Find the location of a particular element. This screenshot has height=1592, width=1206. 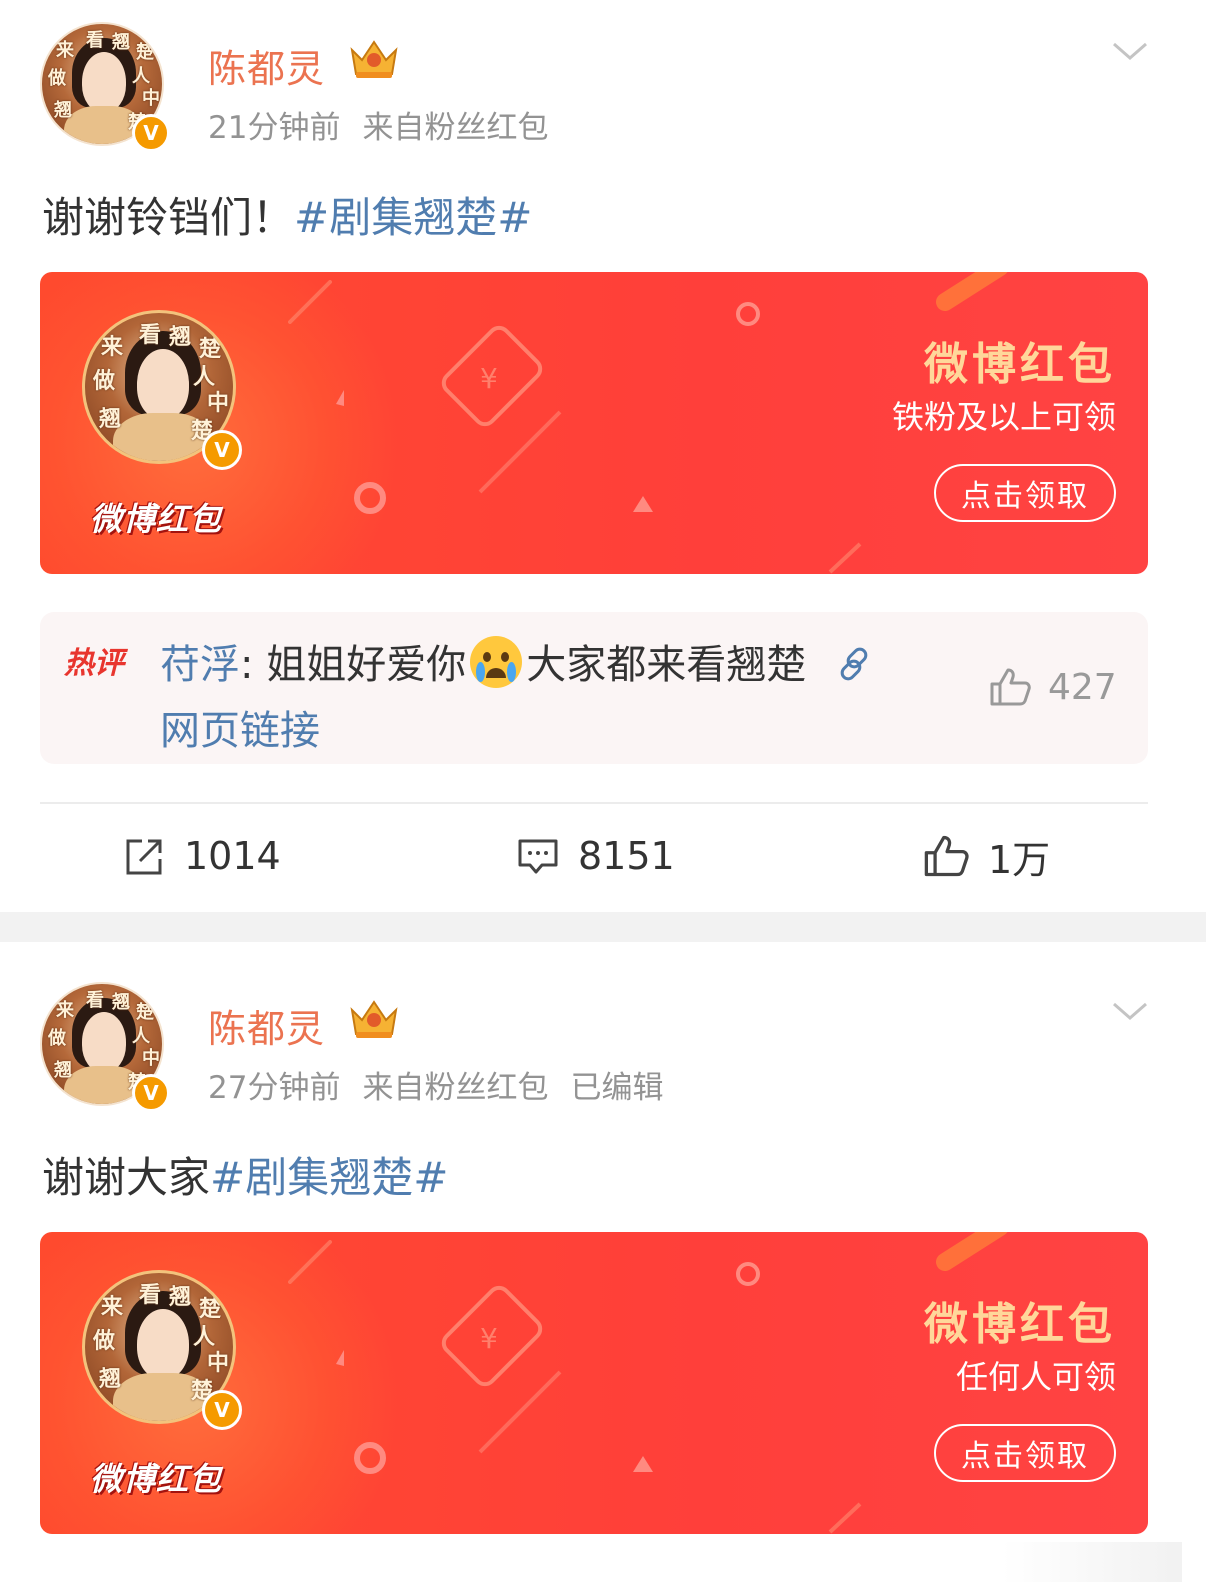

comment-count: 8151 is located at coordinates (626, 856).